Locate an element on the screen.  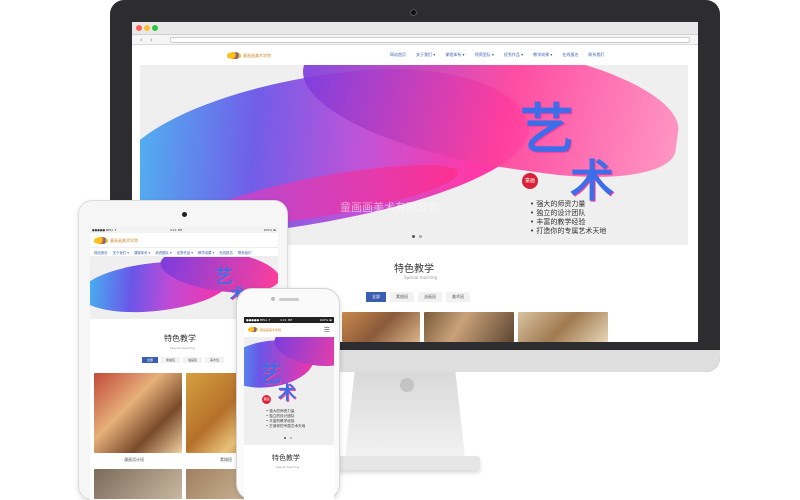
phone-camera is located at coordinates (273, 299).